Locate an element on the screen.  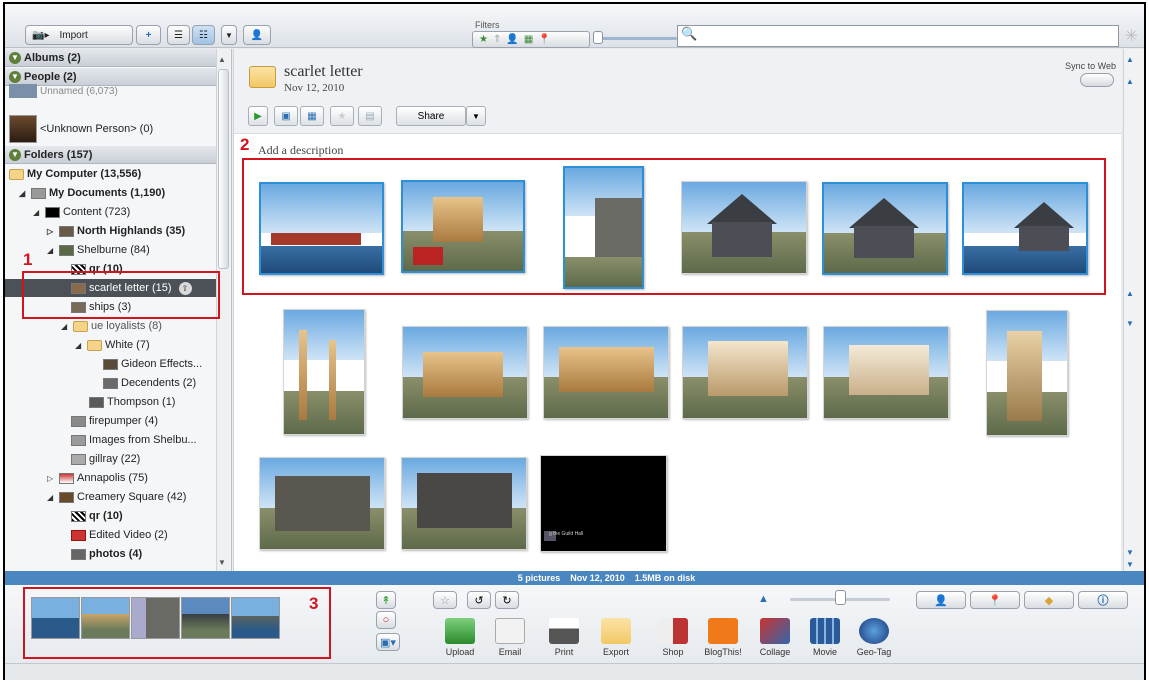
thumbnail-size-knob is located at coordinates (840, 597).